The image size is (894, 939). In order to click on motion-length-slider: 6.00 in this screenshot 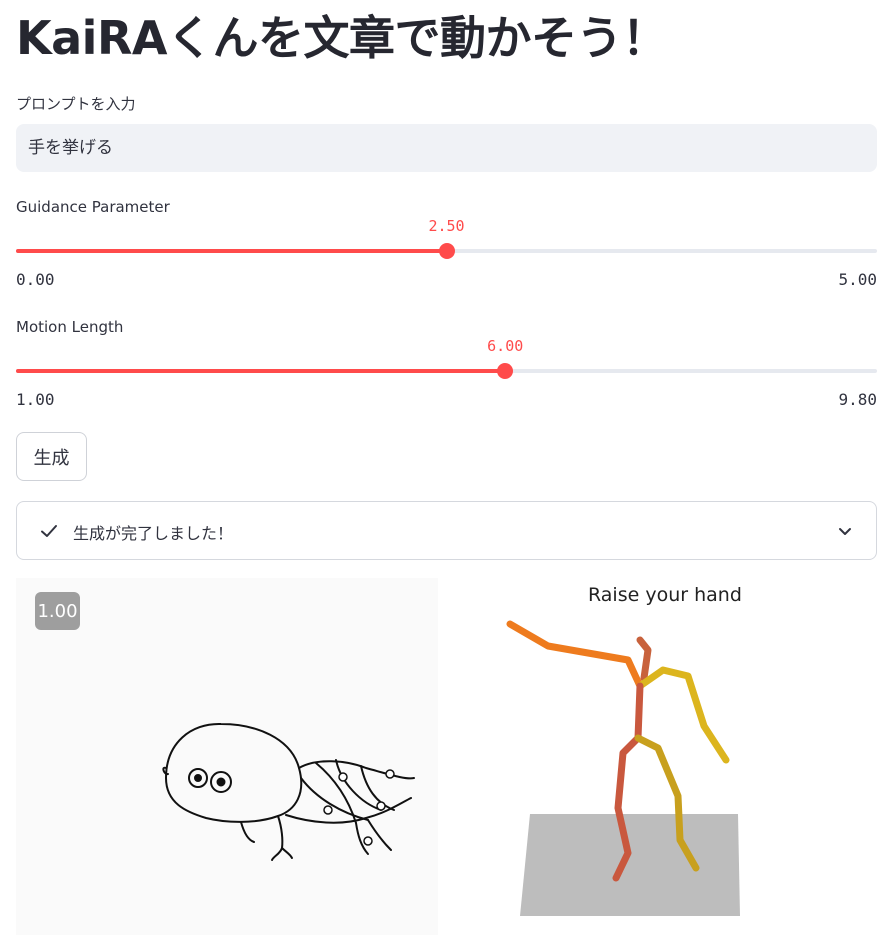, I will do `click(446, 362)`.